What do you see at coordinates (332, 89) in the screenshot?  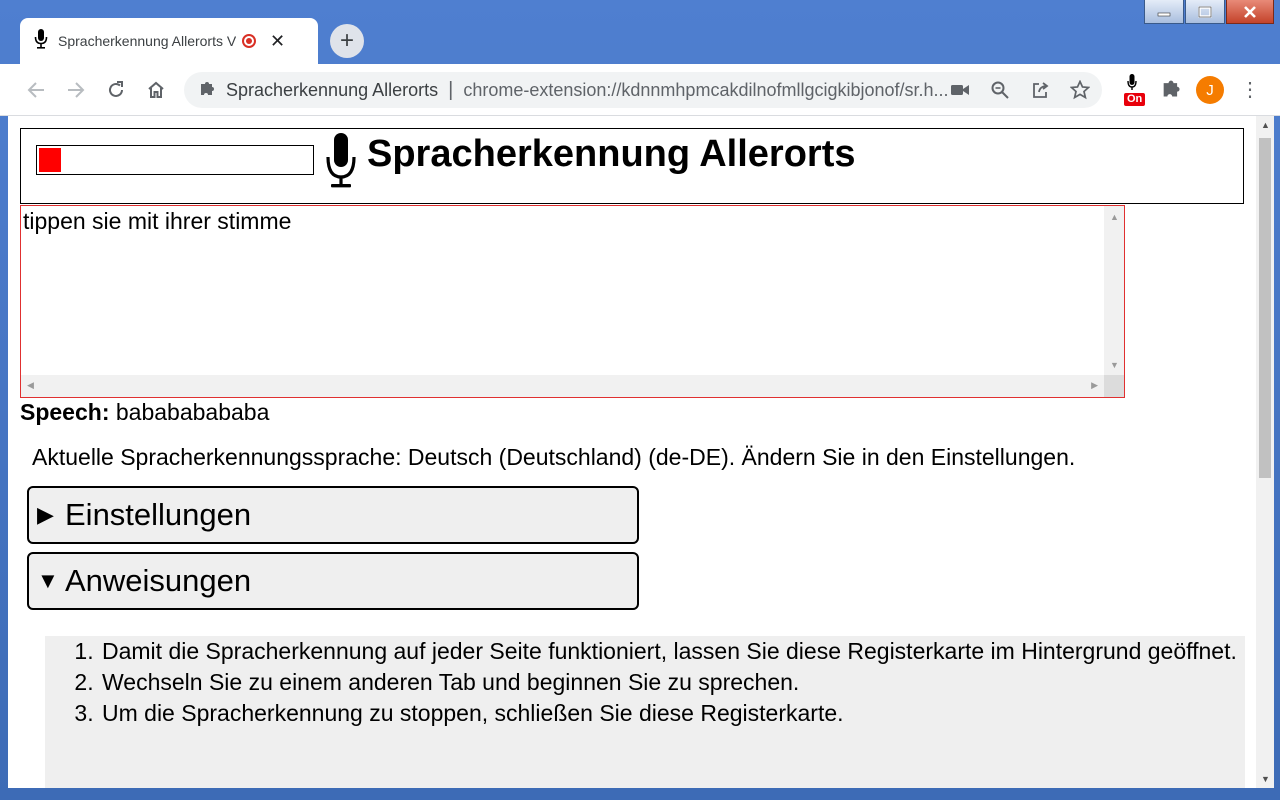 I see `site-name: Spracherkennung Allerorts` at bounding box center [332, 89].